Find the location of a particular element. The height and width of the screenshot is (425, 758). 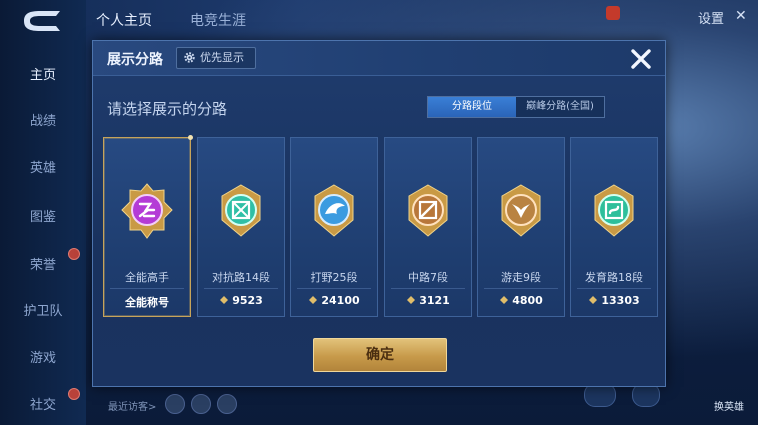

lane-card-score: 13303 is located at coordinates (614, 300).